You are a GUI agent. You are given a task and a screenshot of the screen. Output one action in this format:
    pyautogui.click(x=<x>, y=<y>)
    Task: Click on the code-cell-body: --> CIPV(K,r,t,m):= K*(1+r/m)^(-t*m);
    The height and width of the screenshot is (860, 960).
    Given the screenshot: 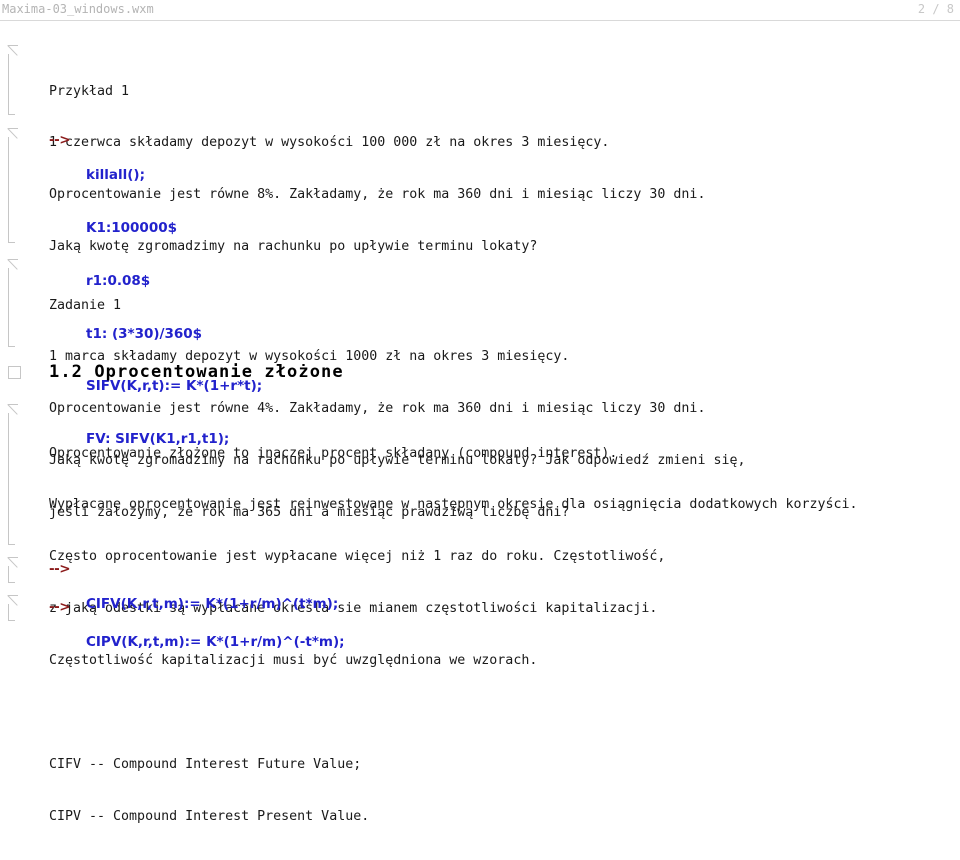 What is the action you would take?
    pyautogui.click(x=450, y=634)
    